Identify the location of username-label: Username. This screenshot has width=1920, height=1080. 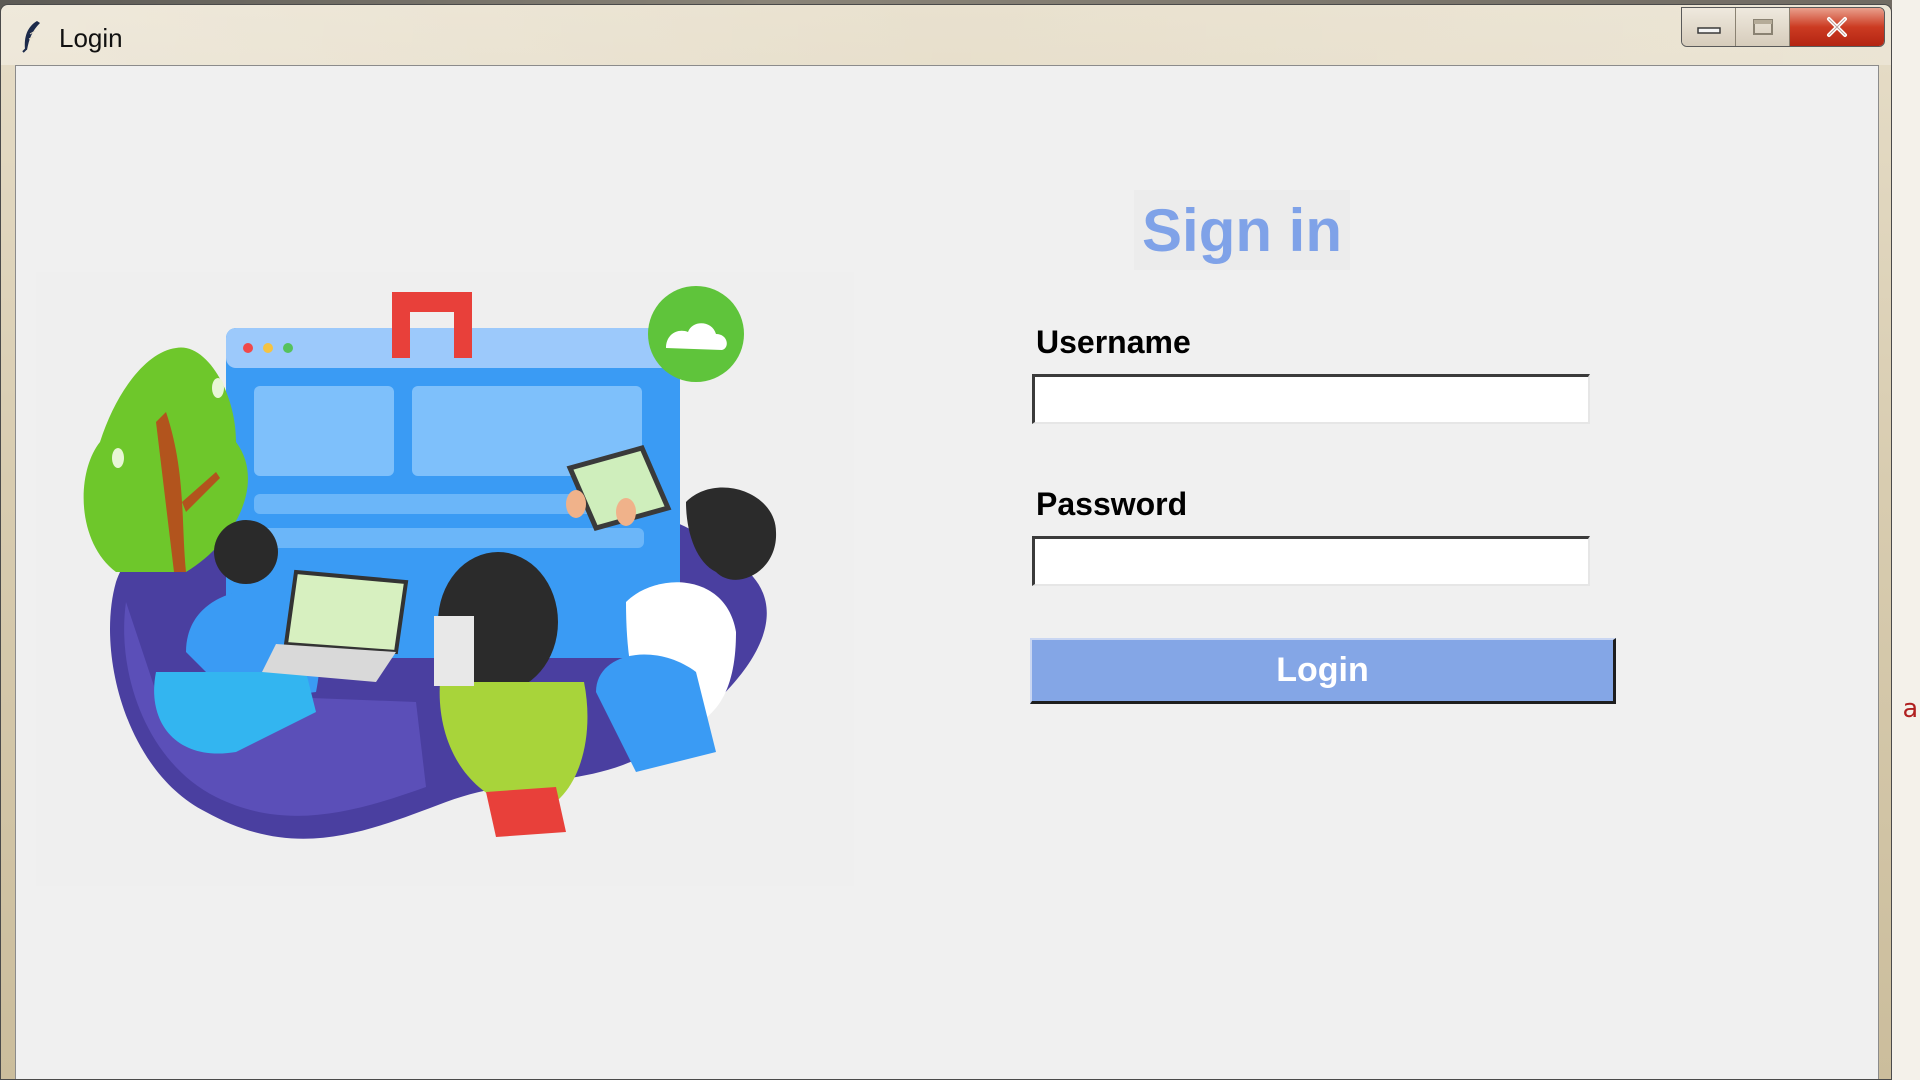
(1113, 342).